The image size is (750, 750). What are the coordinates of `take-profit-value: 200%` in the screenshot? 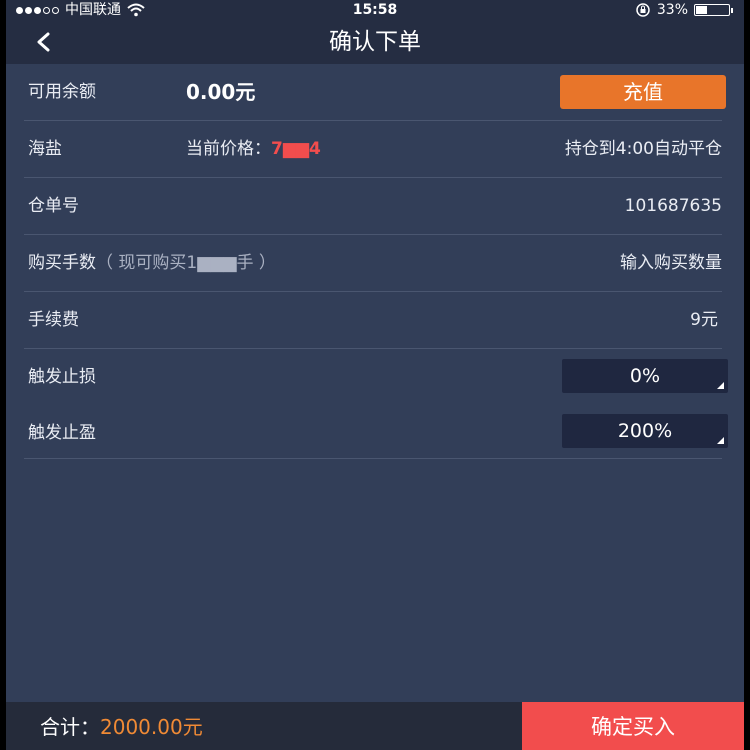 It's located at (645, 431).